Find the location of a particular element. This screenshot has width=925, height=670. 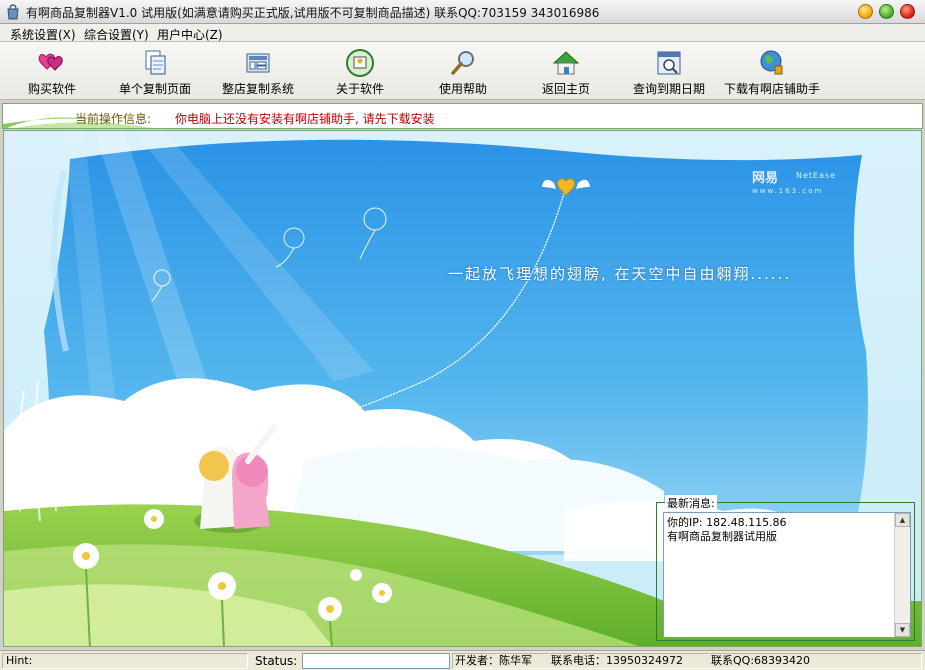

download-assistant-button: 下载有啊店铺助手 is located at coordinates (772, 71).